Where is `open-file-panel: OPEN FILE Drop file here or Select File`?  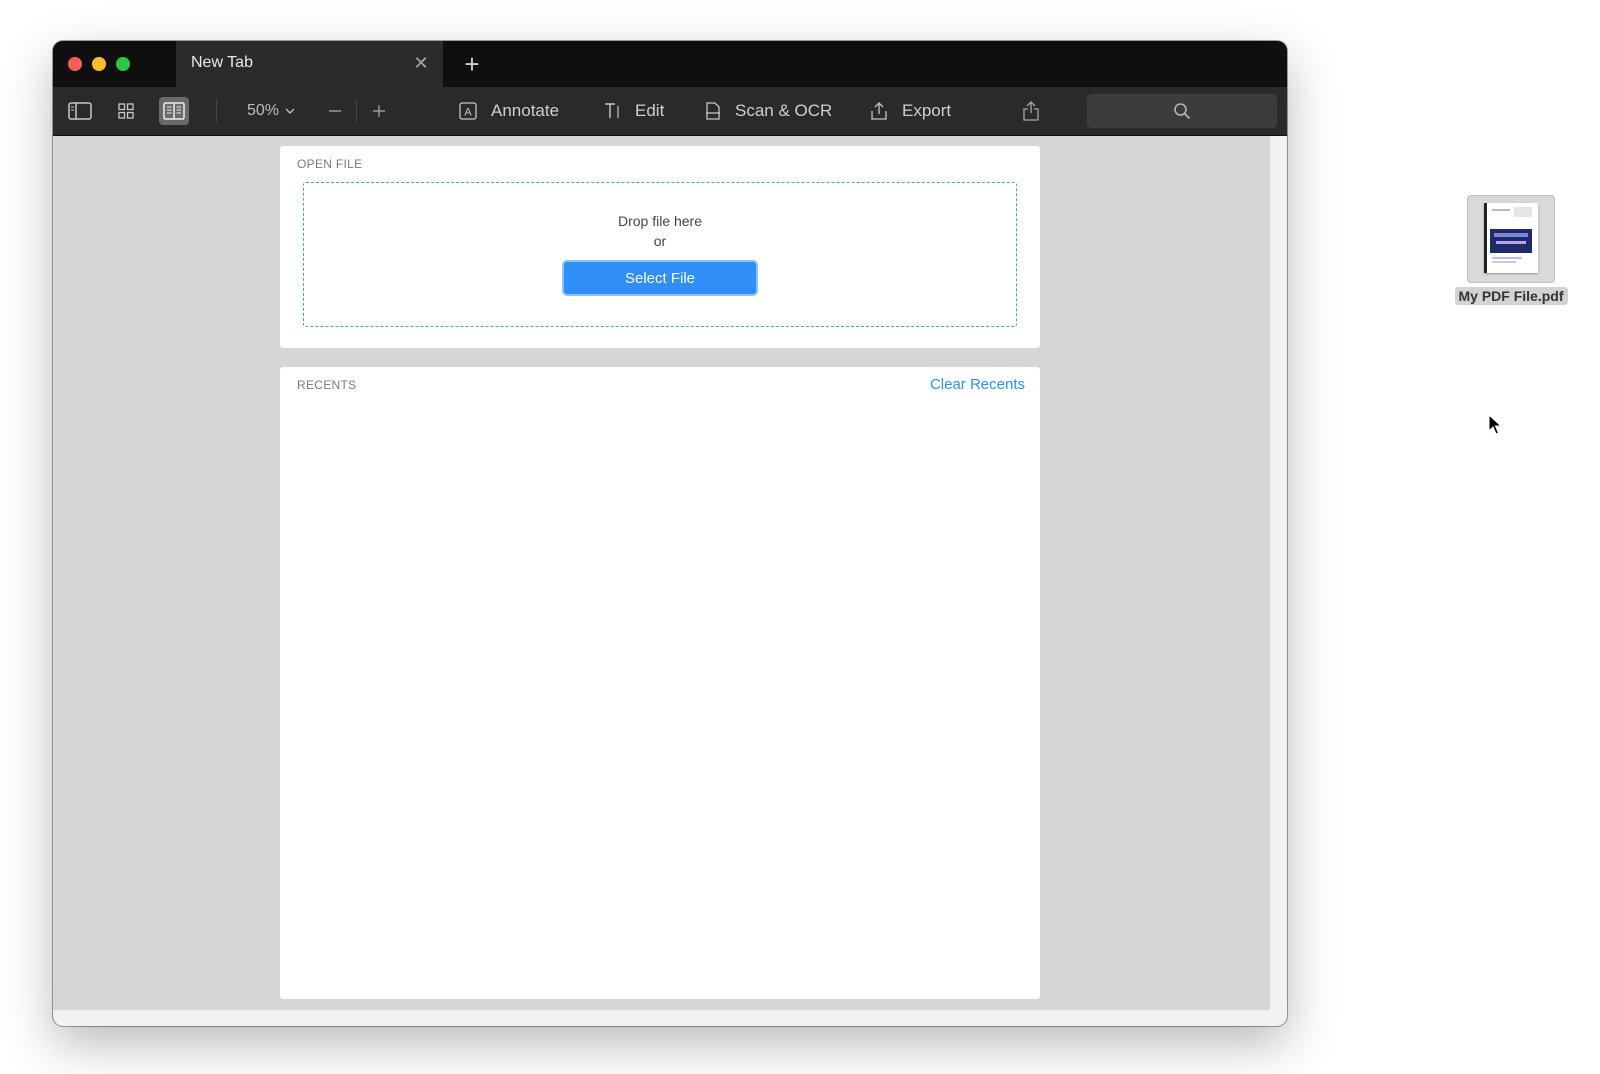
open-file-panel: OPEN FILE Drop file here or Select File is located at coordinates (660, 247).